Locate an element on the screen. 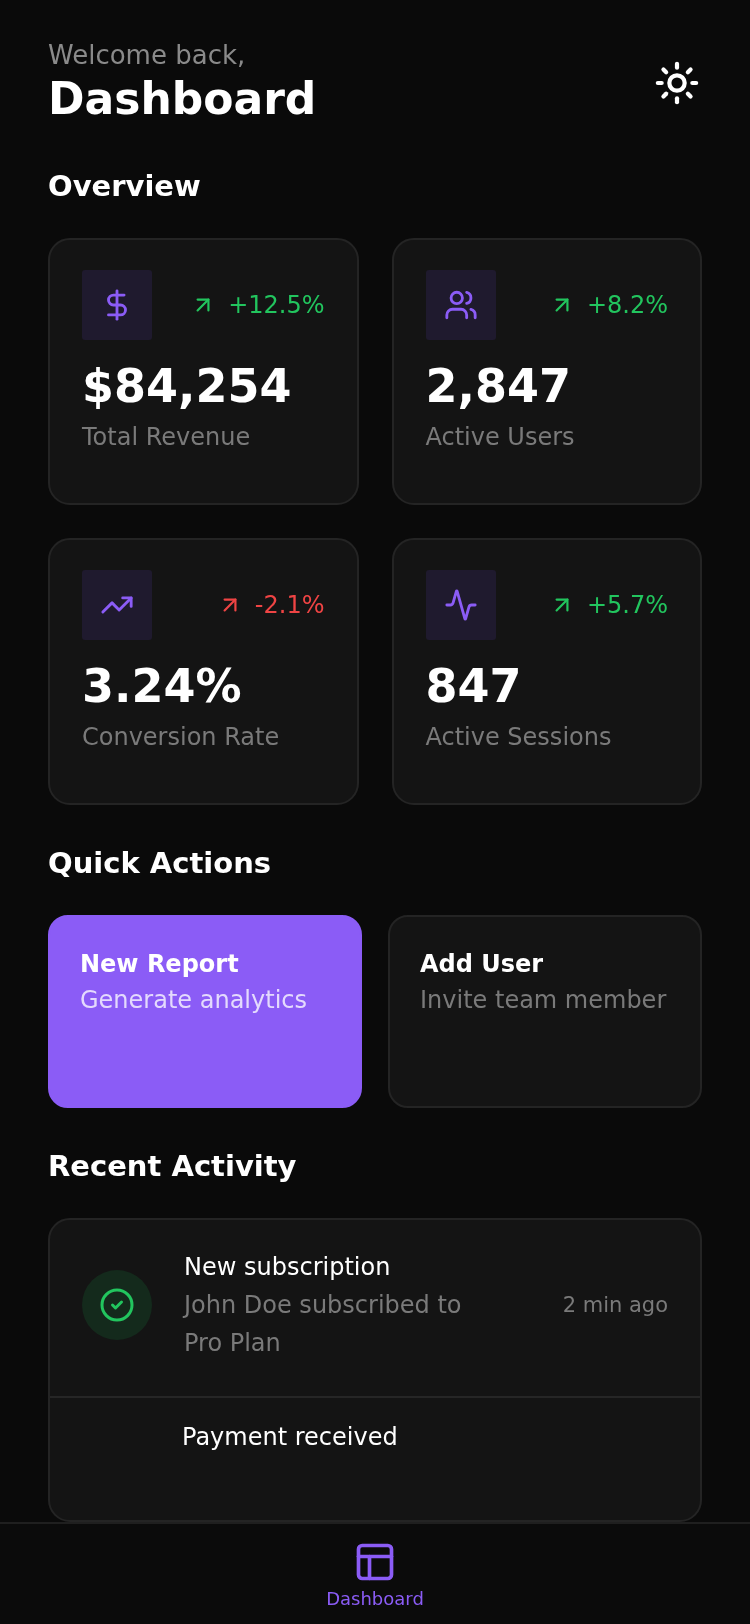  trend-value: +12.5% is located at coordinates (276, 305).